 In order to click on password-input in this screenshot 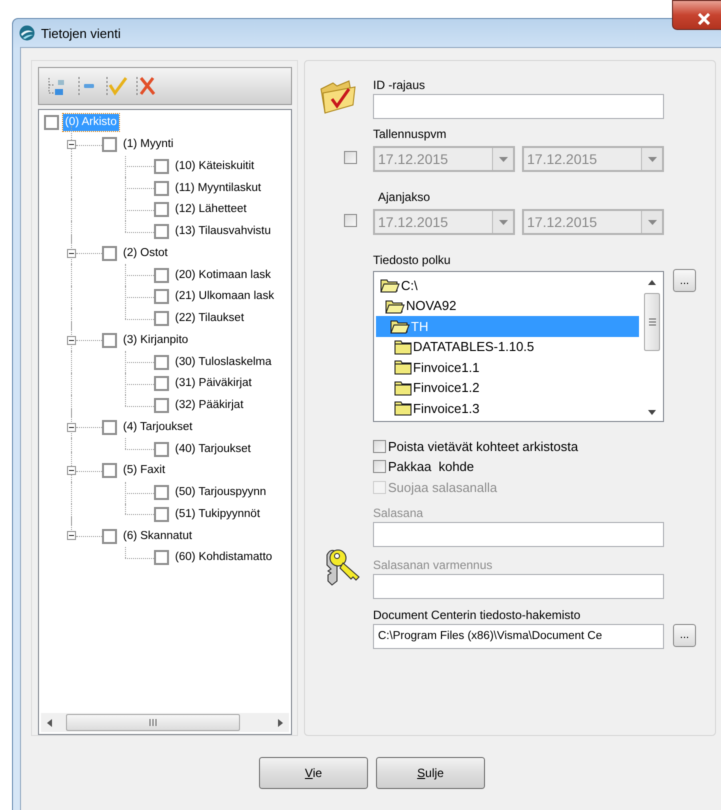, I will do `click(518, 534)`.